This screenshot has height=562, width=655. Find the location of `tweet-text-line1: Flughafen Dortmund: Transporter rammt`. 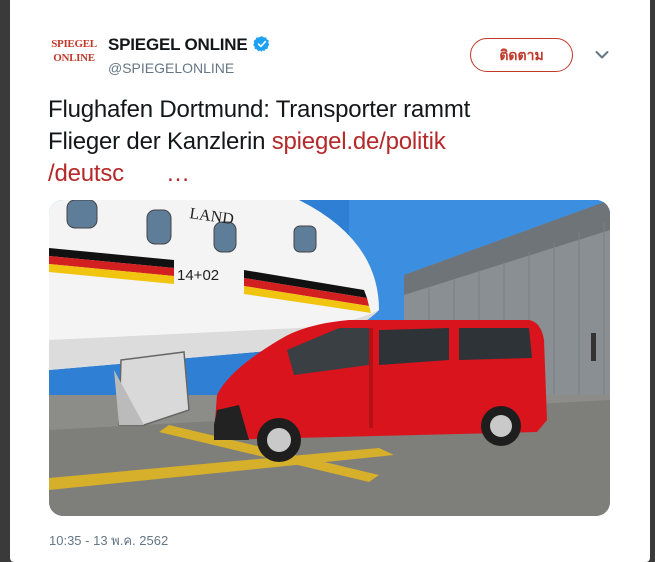

tweet-text-line1: Flughafen Dortmund: Transporter rammt is located at coordinates (259, 109).